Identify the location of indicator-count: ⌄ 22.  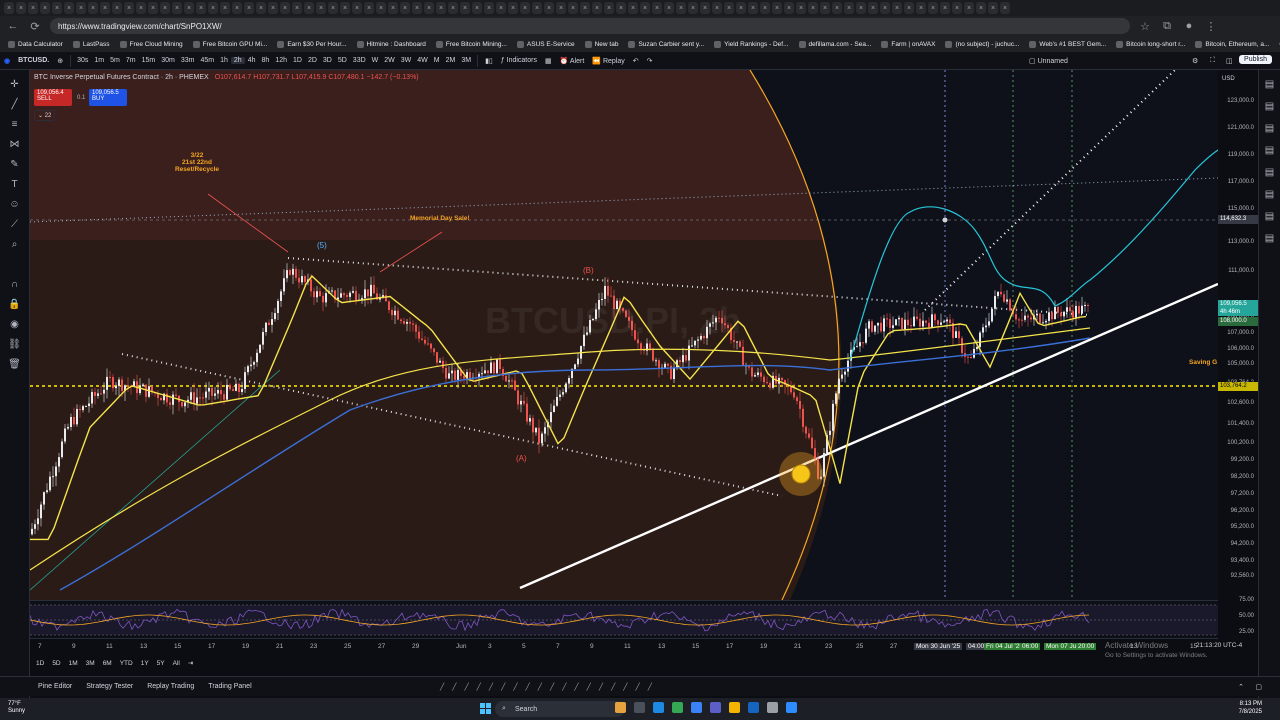
(45, 115).